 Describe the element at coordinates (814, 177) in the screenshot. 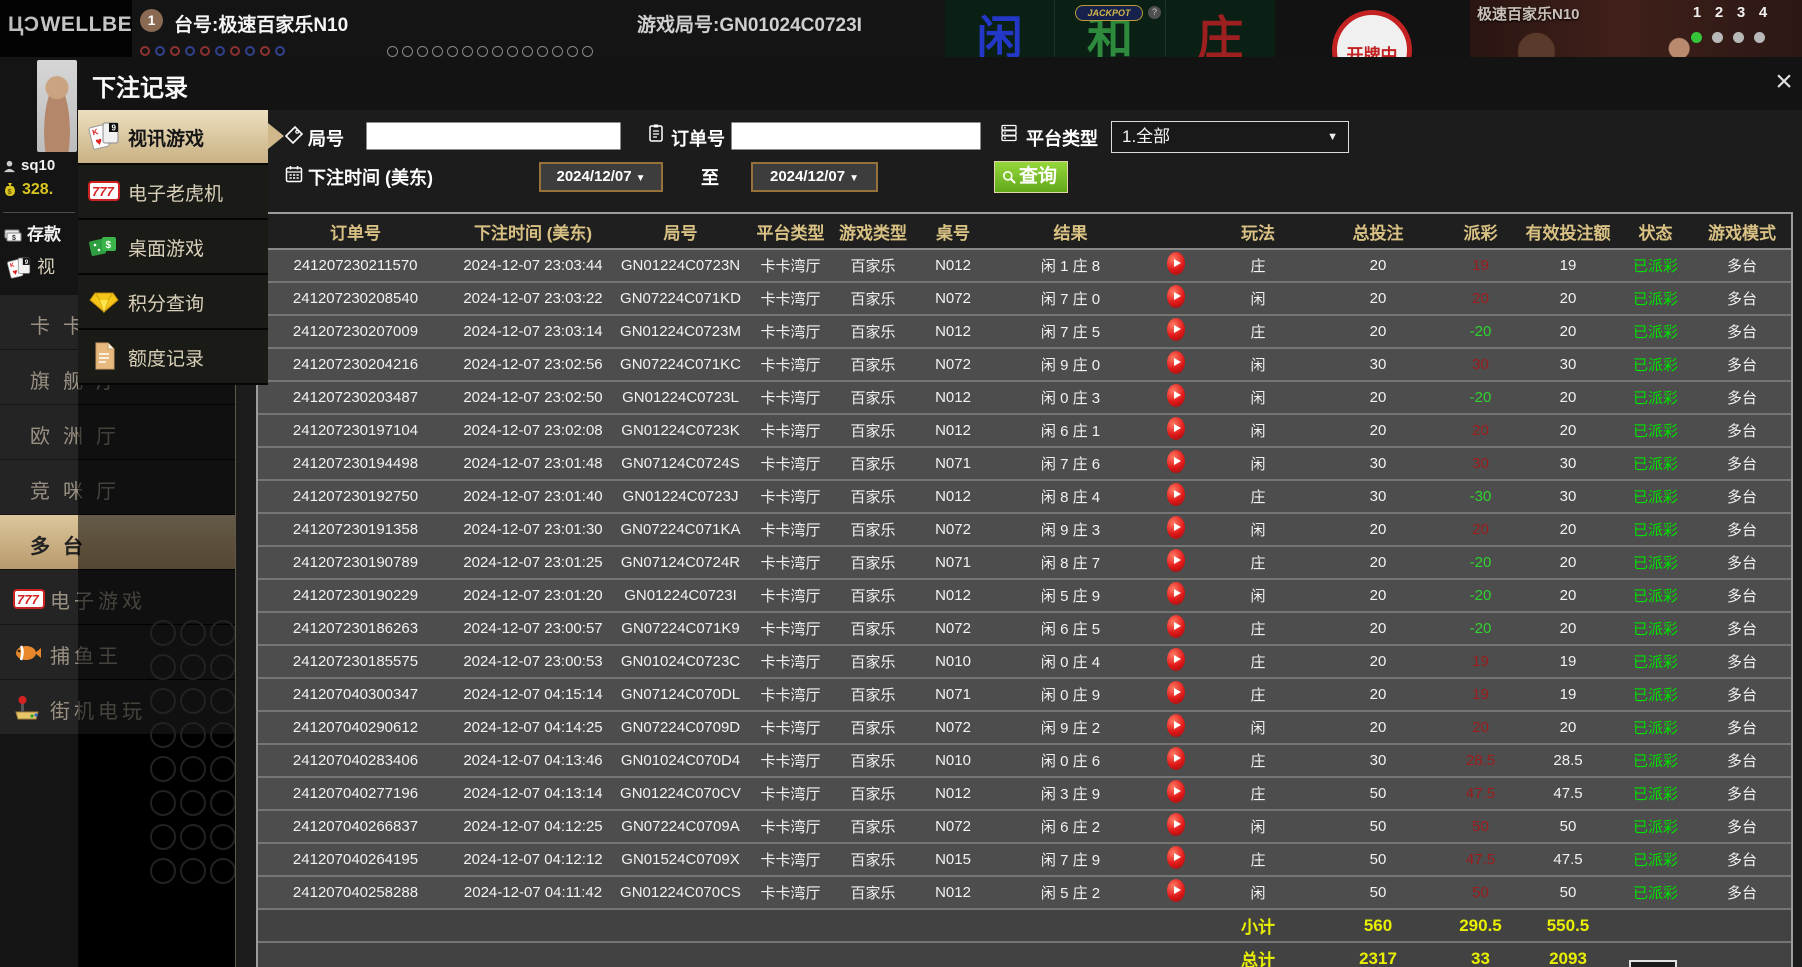

I see `date-to-select: 2024/12/07 ▼` at that location.